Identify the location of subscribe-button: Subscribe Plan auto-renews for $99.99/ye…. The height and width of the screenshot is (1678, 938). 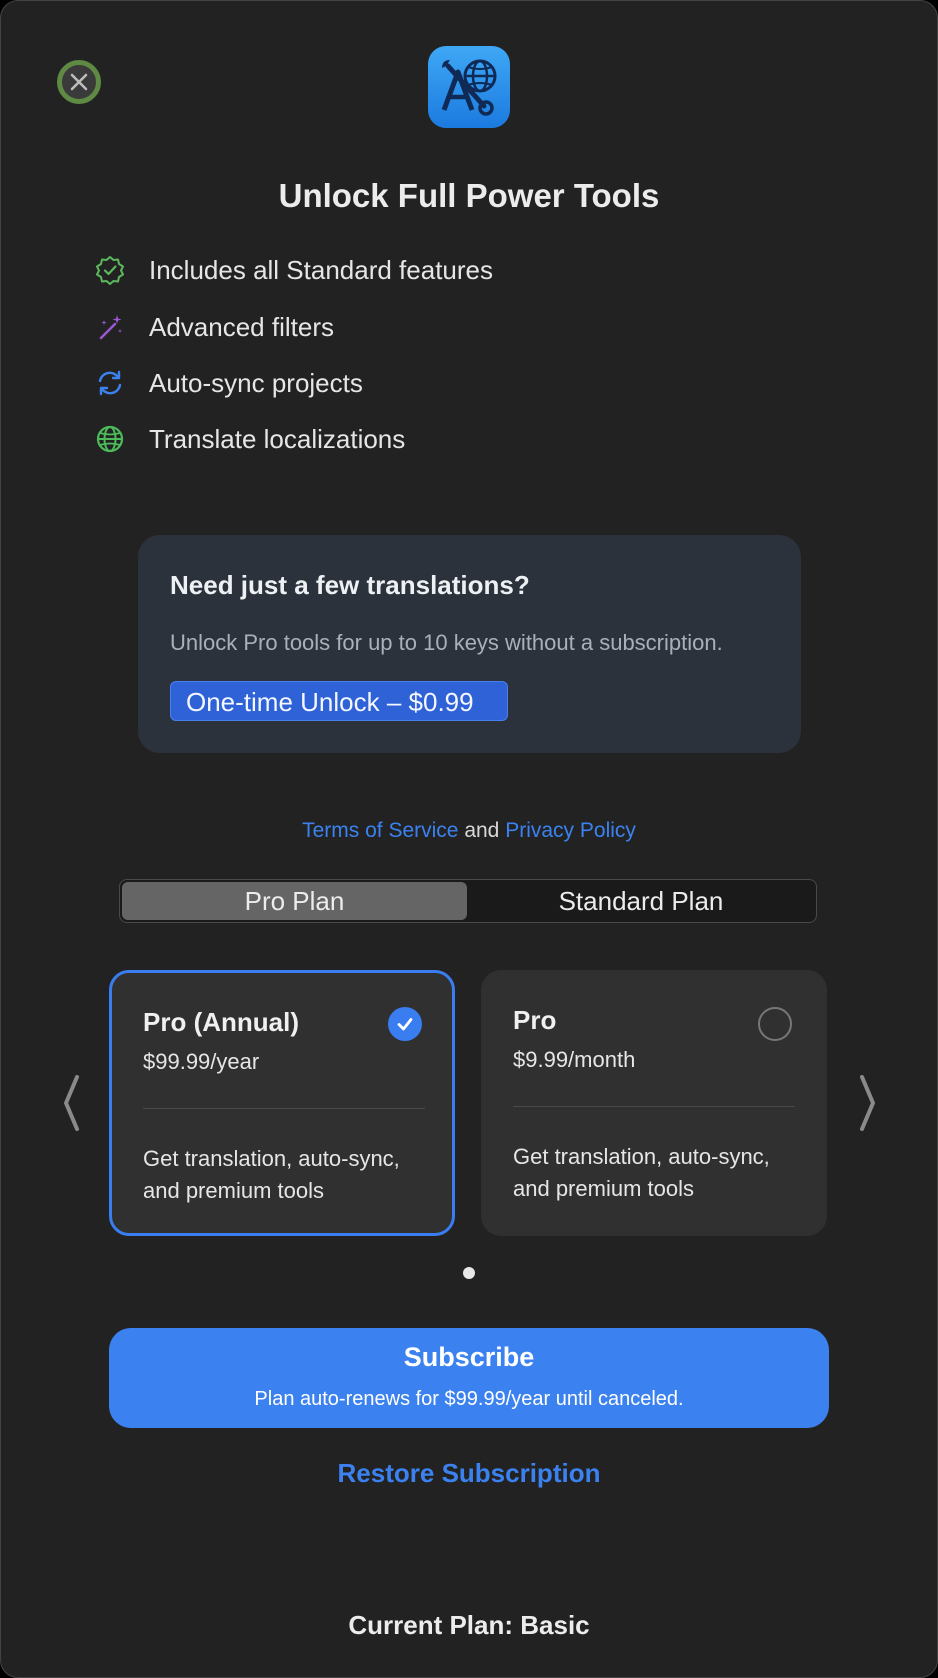
(469, 1378).